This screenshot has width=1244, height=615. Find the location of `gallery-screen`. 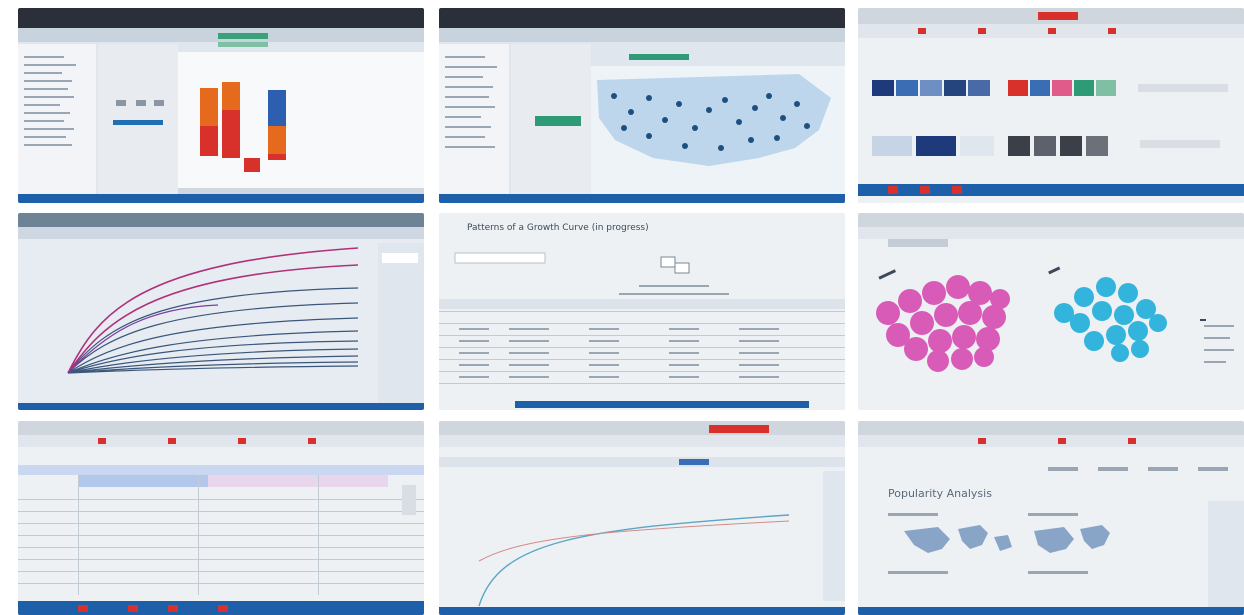

gallery-screen is located at coordinates (1051, 105).